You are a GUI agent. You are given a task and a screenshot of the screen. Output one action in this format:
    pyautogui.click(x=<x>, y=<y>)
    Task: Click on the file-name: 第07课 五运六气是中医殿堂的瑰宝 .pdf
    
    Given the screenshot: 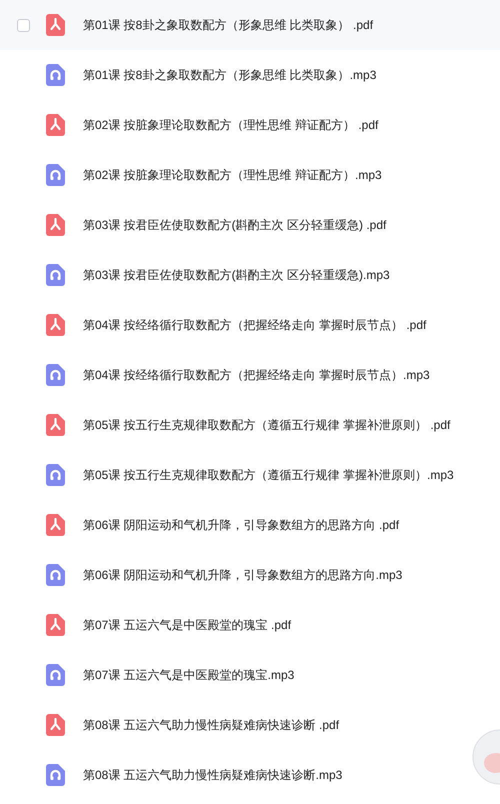 What is the action you would take?
    pyautogui.click(x=187, y=625)
    